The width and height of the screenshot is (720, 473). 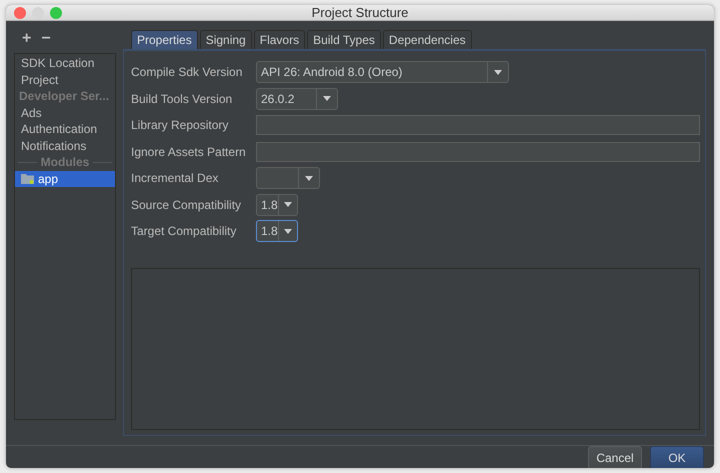 What do you see at coordinates (27, 39) in the screenshot?
I see `add-button: +` at bounding box center [27, 39].